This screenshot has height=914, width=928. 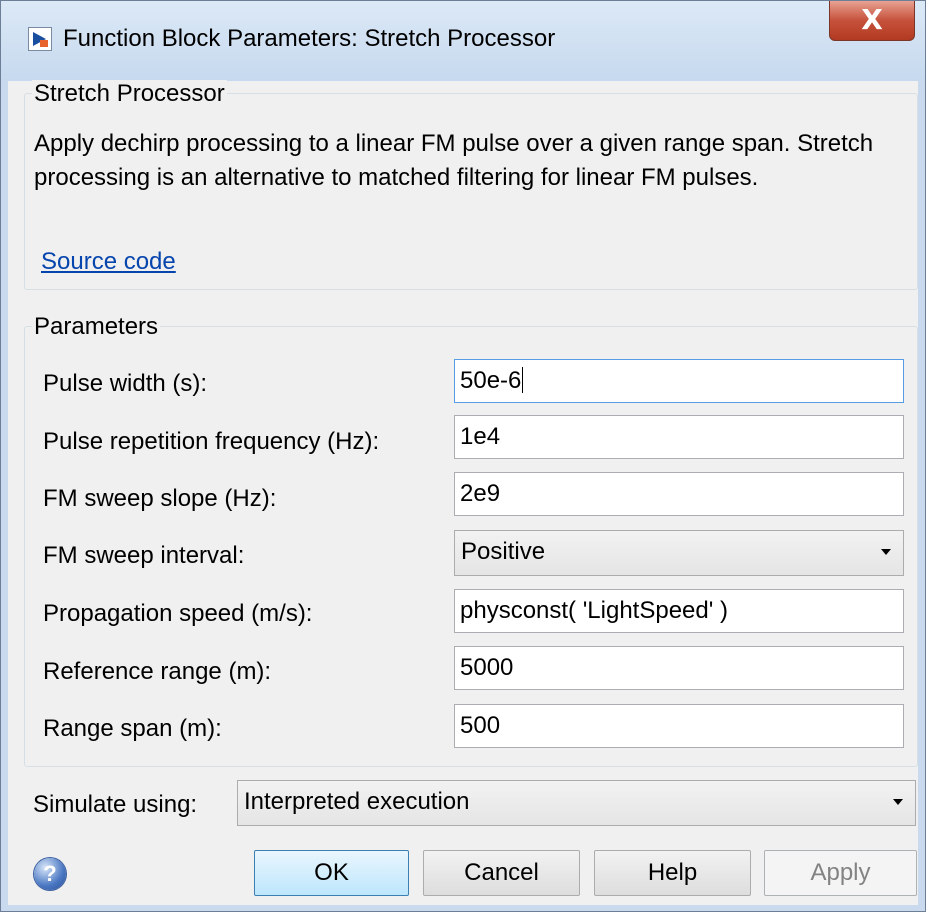 I want to click on help-button: Help, so click(x=672, y=873).